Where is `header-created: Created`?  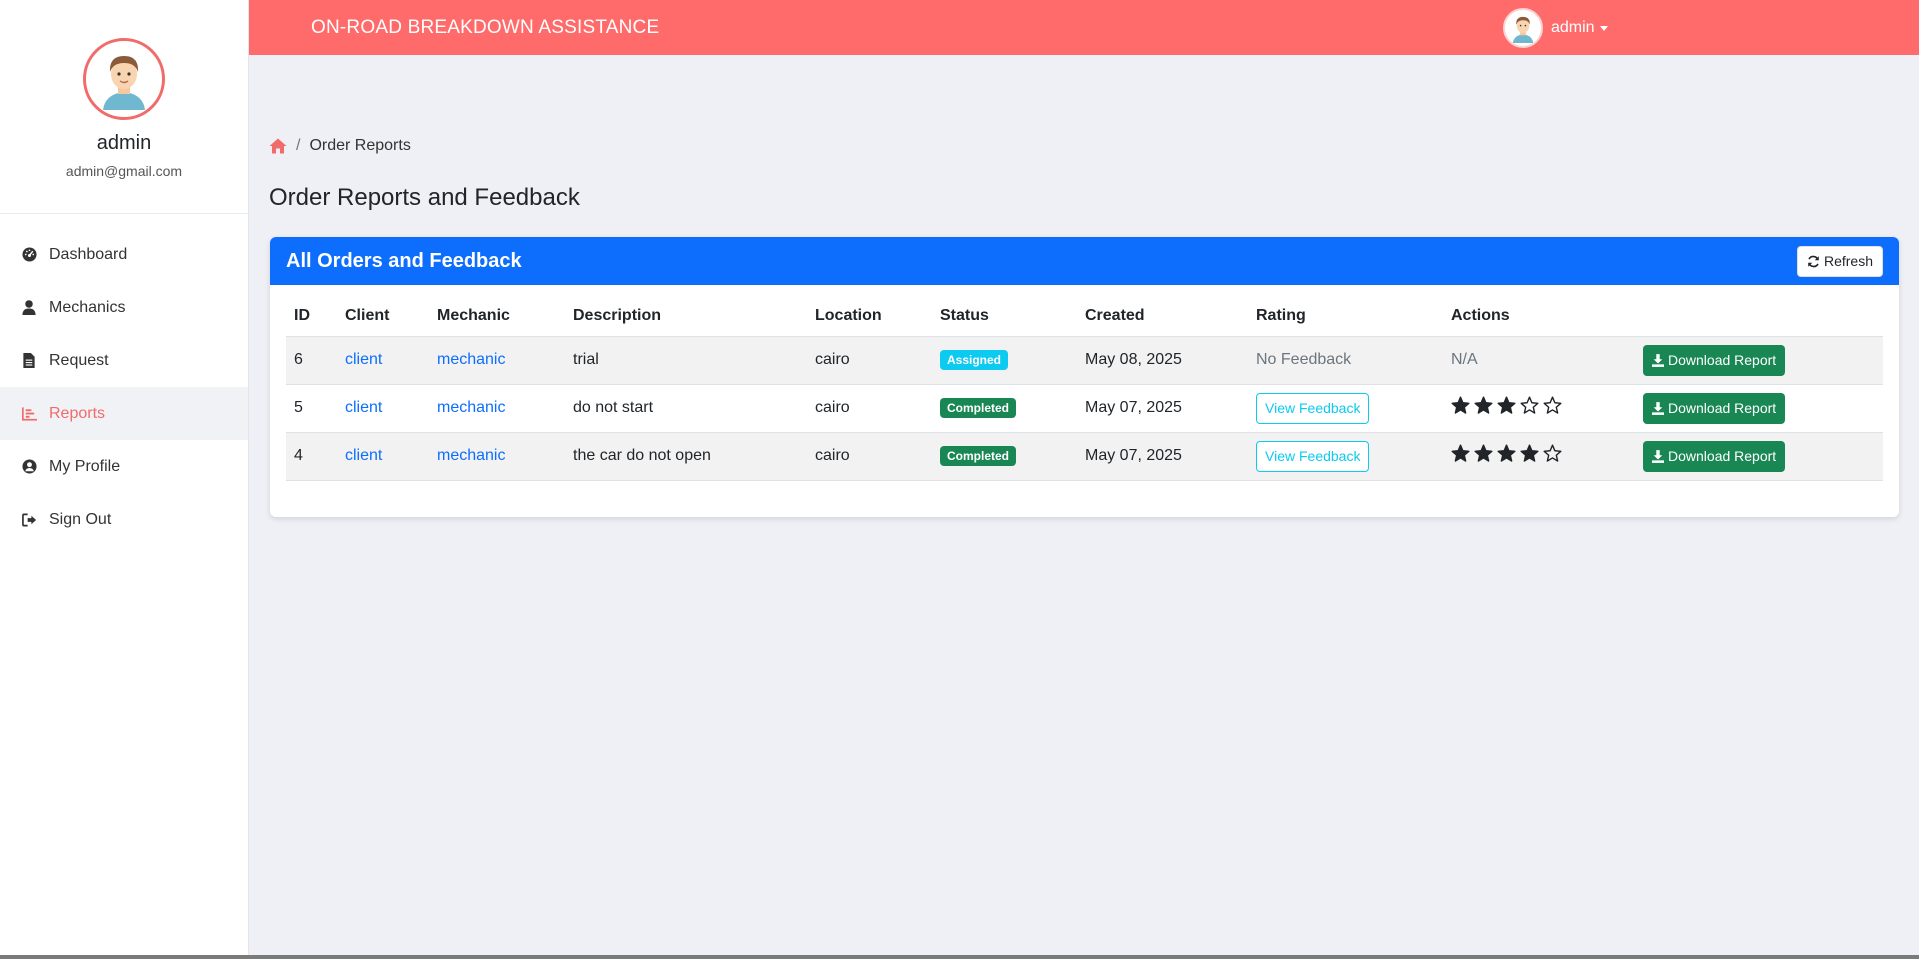
header-created: Created is located at coordinates (1162, 316).